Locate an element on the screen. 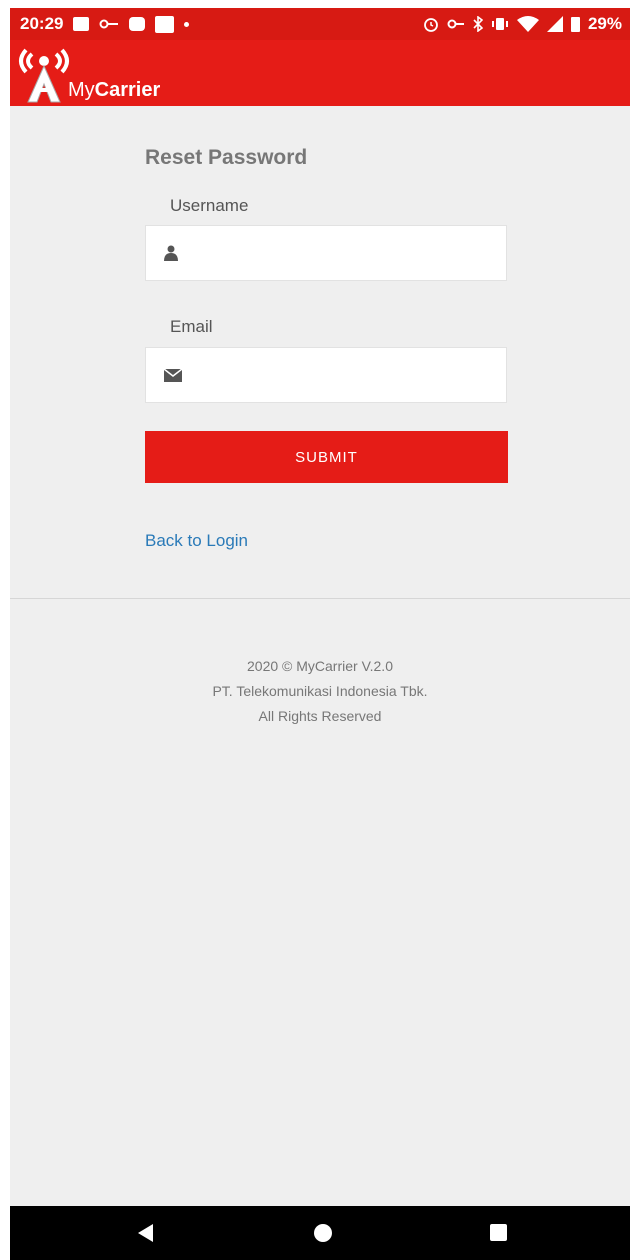 The height and width of the screenshot is (1260, 630). news-icon is located at coordinates (165, 24).